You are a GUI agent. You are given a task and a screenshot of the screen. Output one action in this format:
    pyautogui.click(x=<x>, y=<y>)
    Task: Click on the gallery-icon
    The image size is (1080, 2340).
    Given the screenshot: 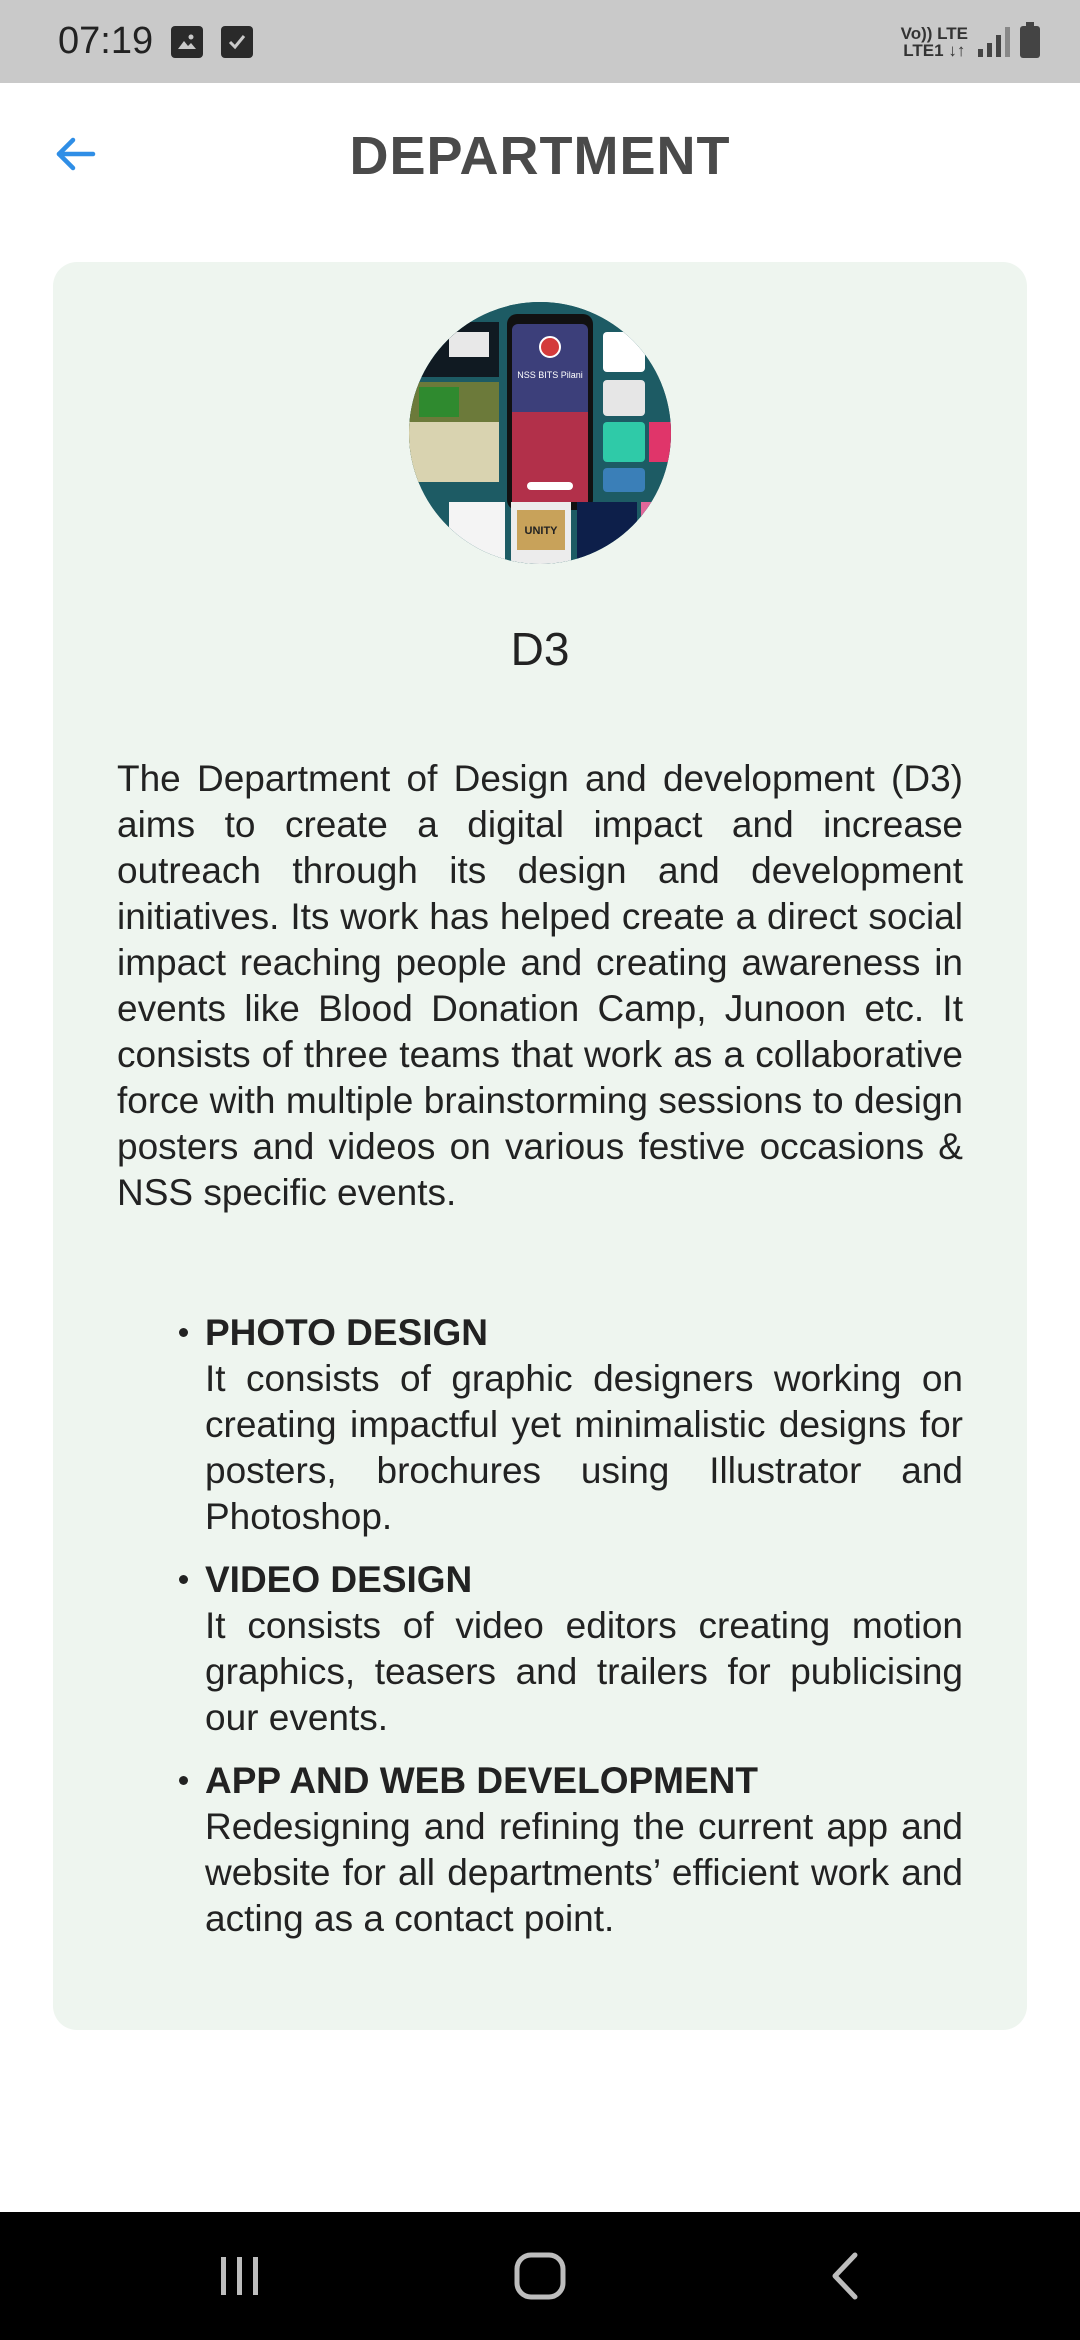 What is the action you would take?
    pyautogui.click(x=187, y=41)
    